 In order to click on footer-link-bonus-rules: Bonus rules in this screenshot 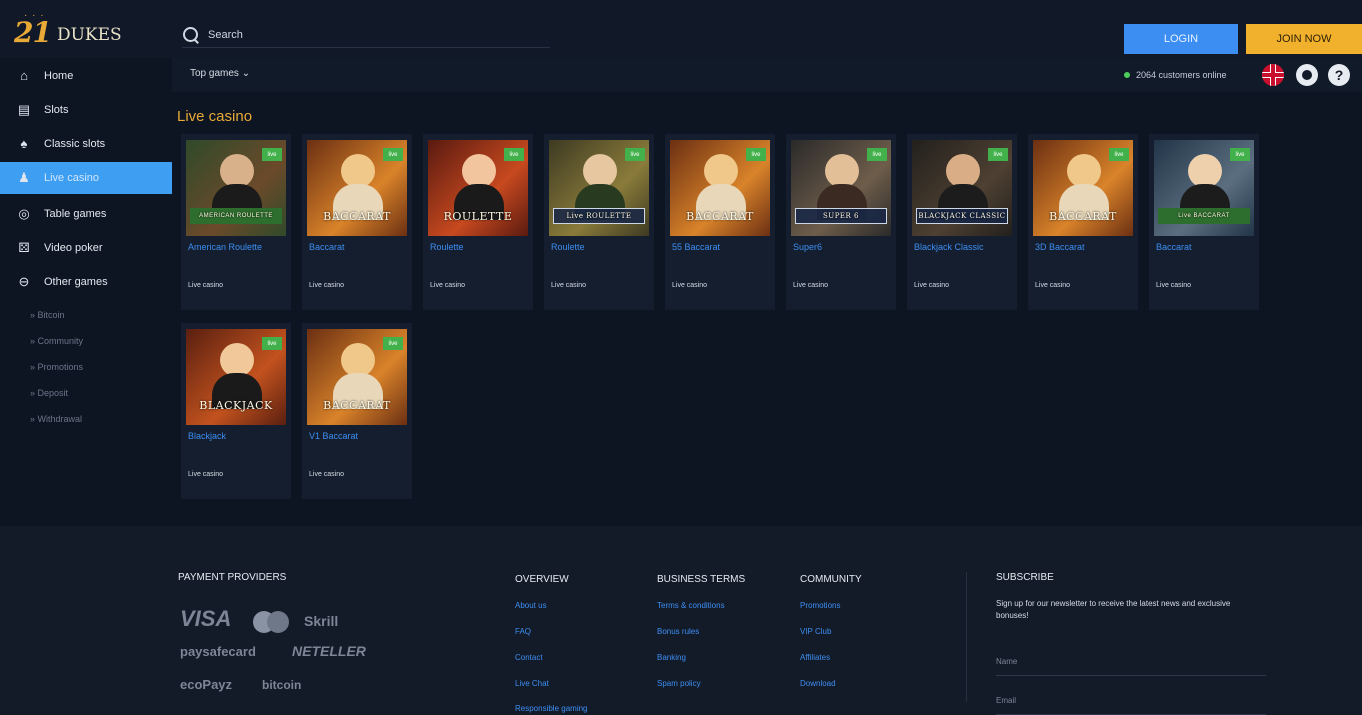, I will do `click(678, 631)`.